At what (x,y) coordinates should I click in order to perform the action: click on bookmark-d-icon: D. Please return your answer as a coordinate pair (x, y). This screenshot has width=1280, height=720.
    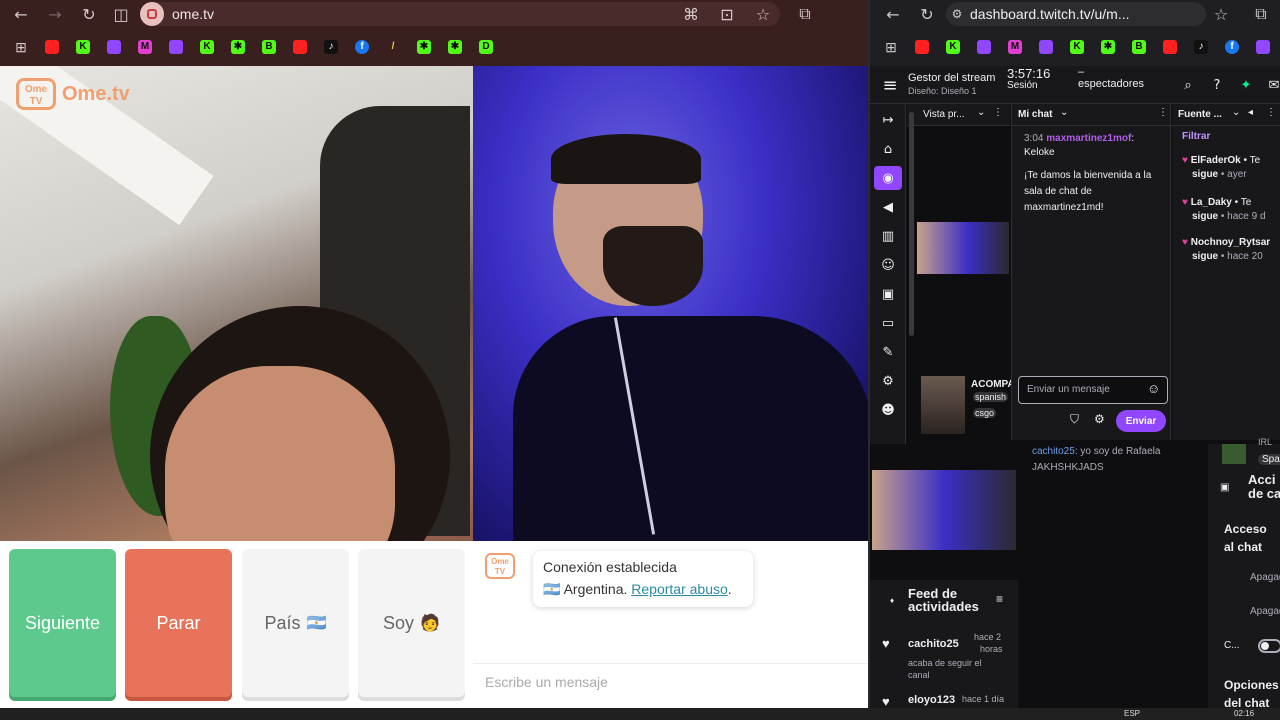
    Looking at the image, I should click on (486, 47).